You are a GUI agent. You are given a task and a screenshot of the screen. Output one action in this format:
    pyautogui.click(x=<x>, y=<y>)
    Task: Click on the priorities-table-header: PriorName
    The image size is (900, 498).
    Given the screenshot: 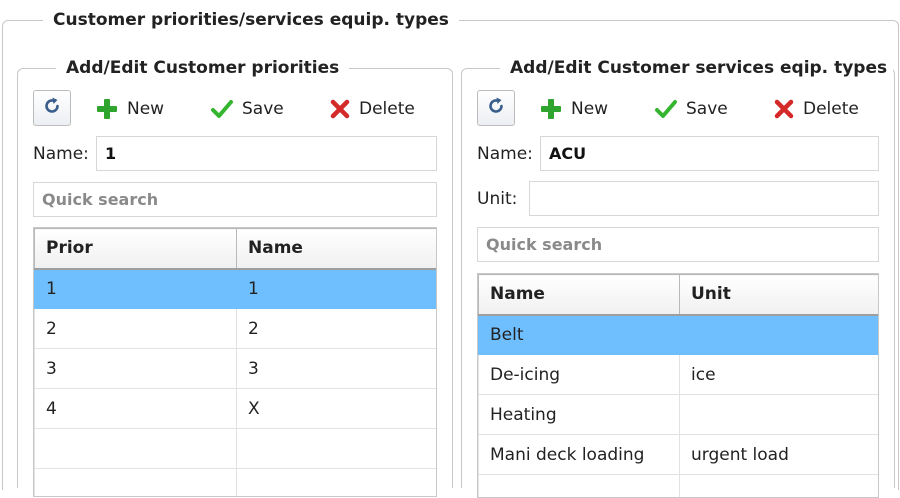 What is the action you would take?
    pyautogui.click(x=236, y=249)
    